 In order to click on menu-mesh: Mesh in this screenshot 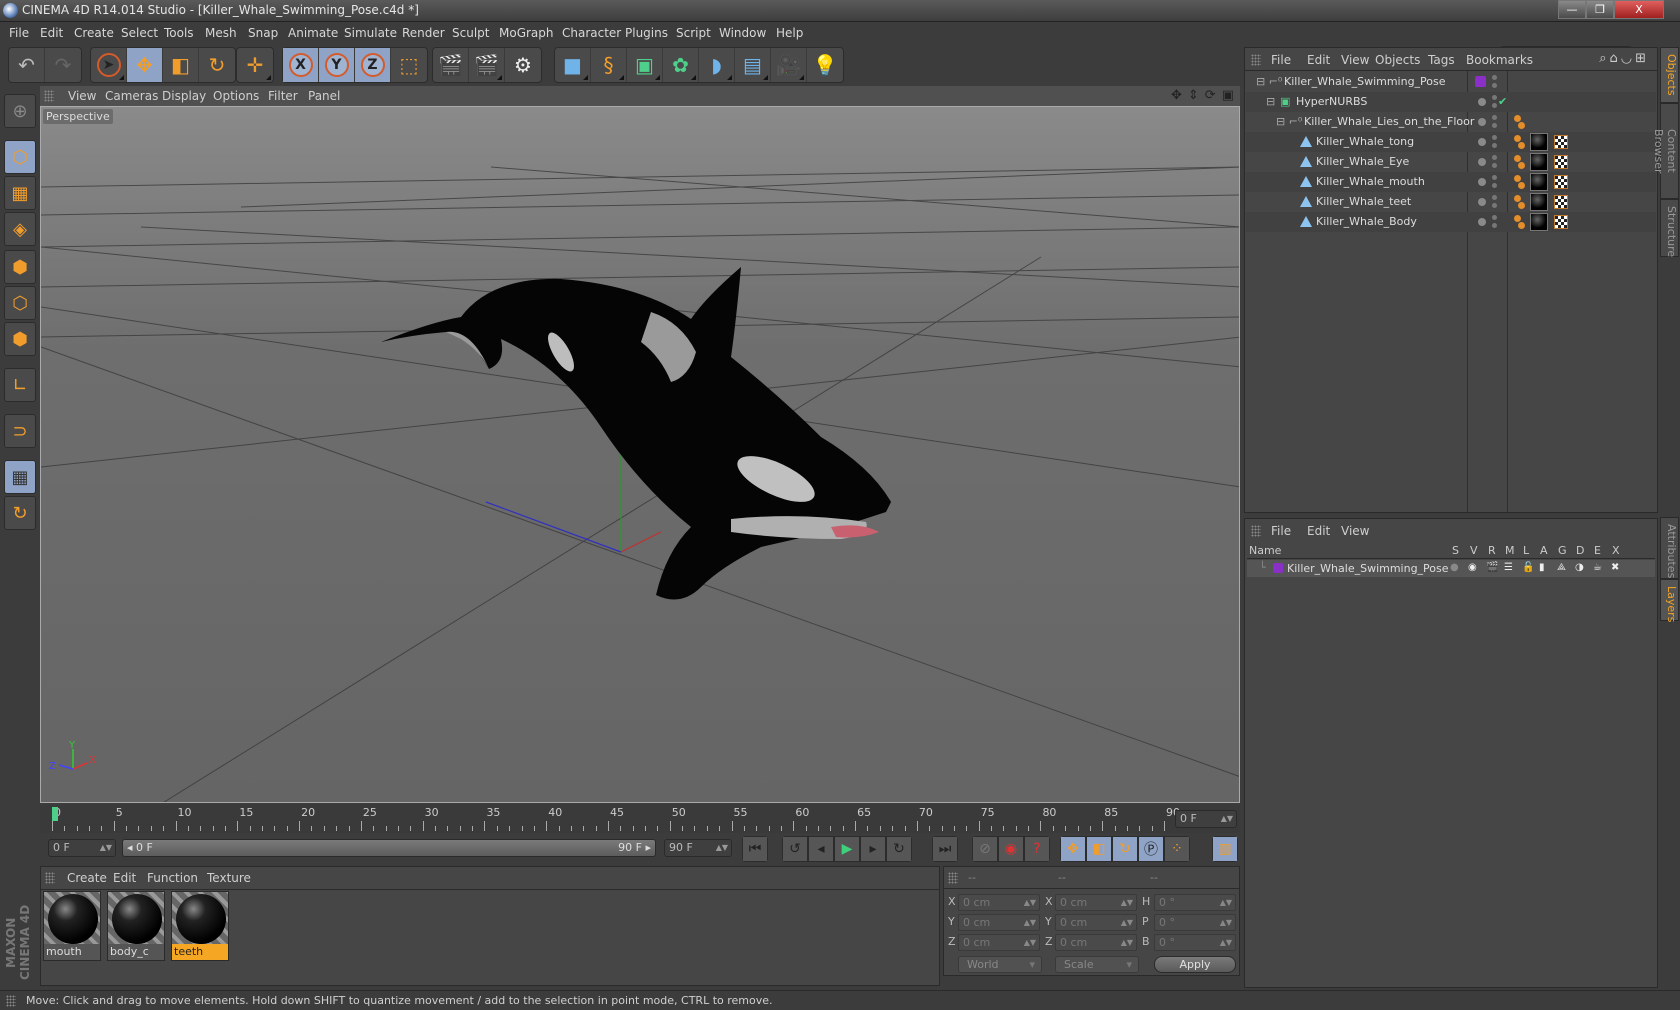, I will do `click(221, 33)`.